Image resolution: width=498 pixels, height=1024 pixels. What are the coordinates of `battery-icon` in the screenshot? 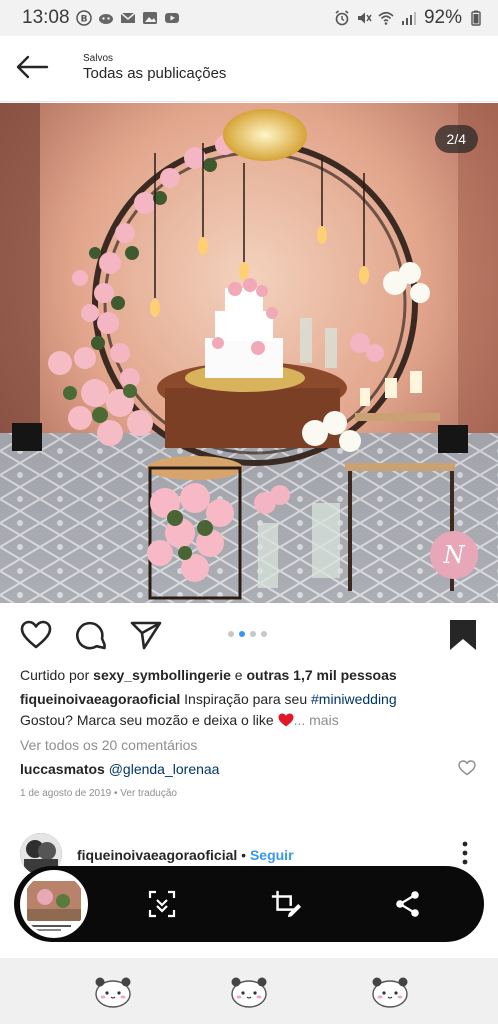 It's located at (476, 18).